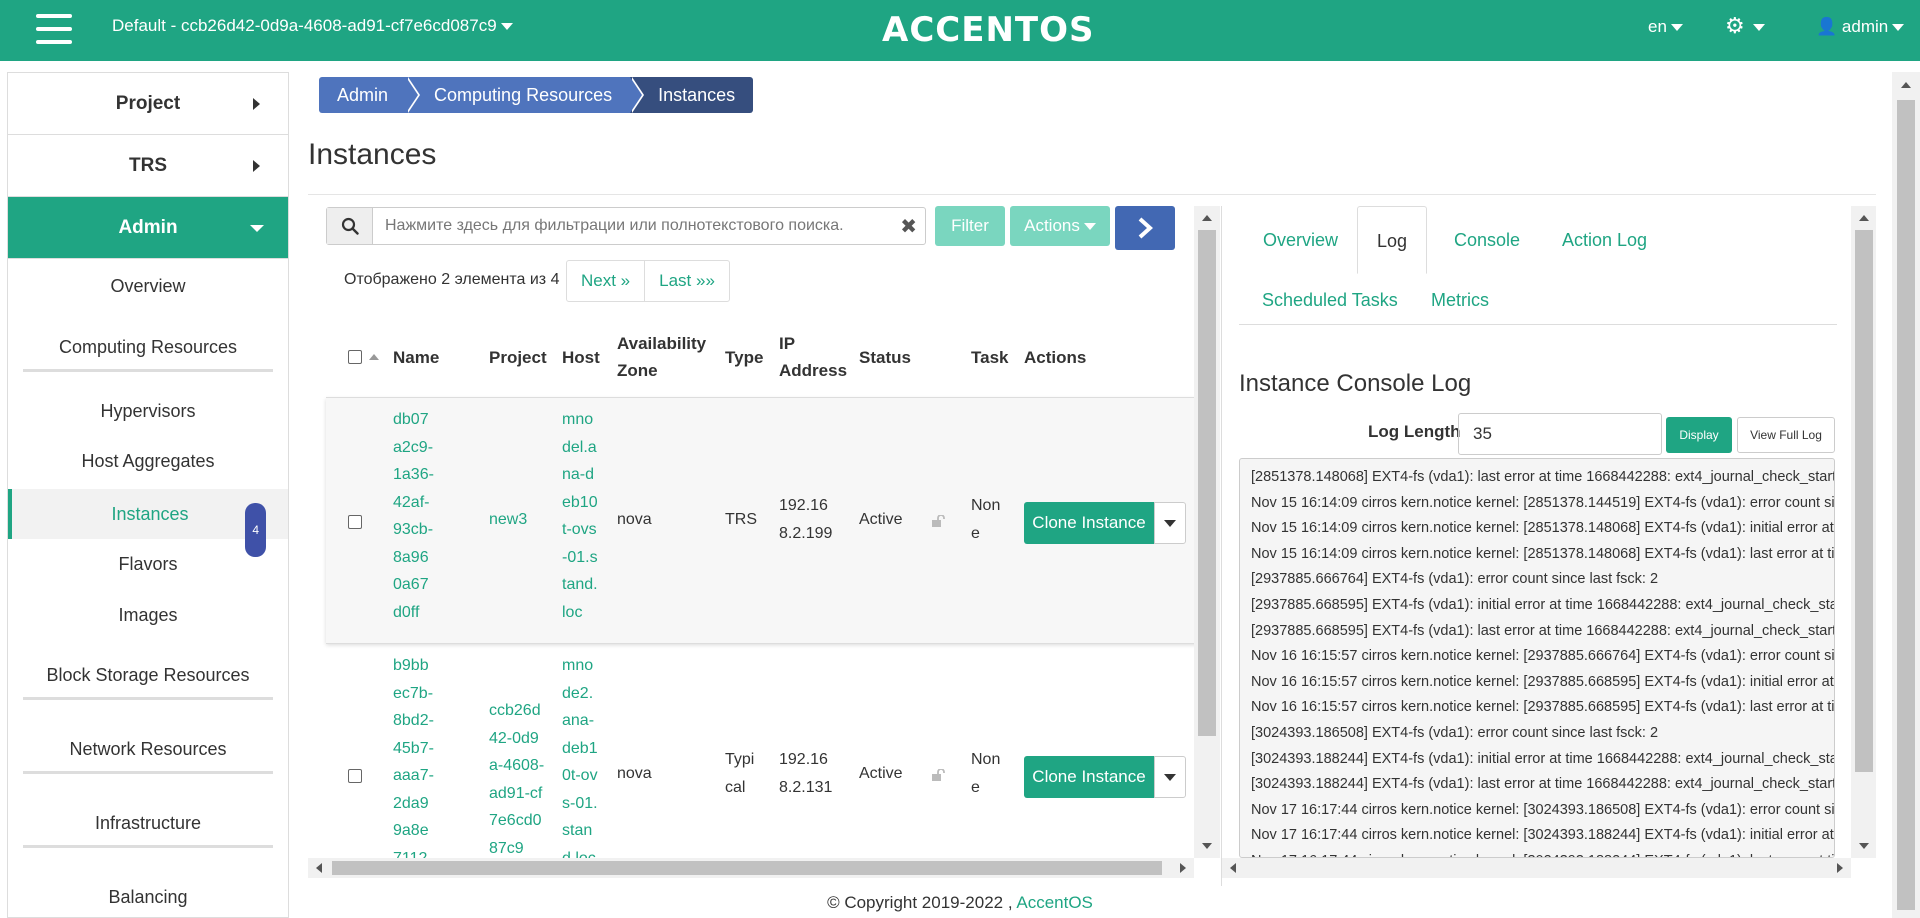 Image resolution: width=1920 pixels, height=918 pixels. I want to click on log-length-input: 35, so click(1560, 434).